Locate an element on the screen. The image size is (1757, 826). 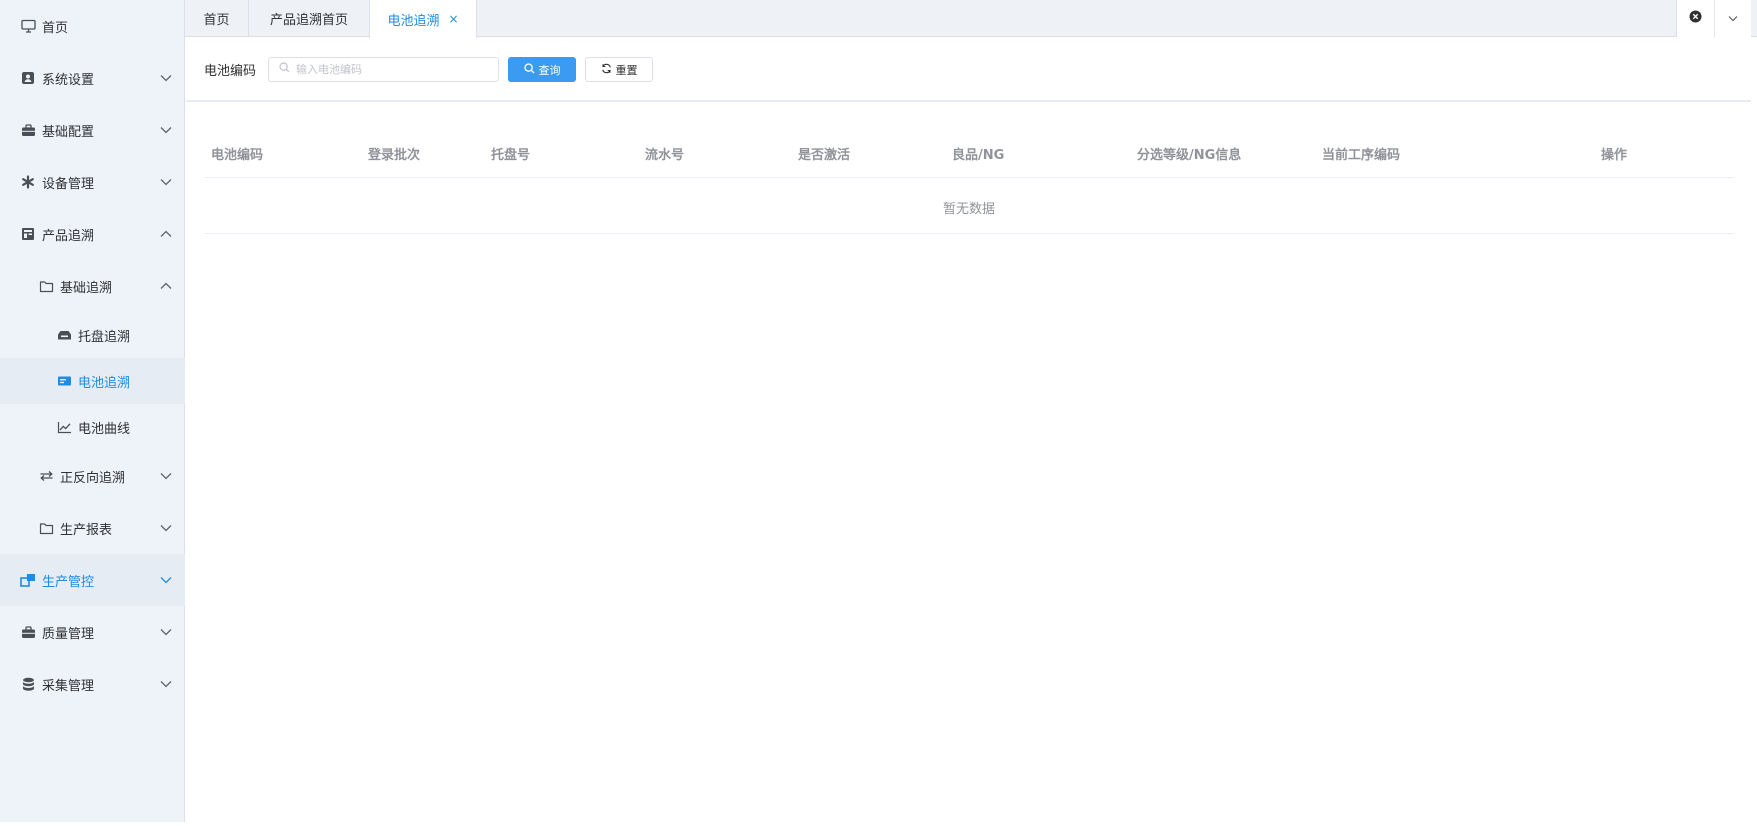
swap-arrows-icon is located at coordinates (46, 476).